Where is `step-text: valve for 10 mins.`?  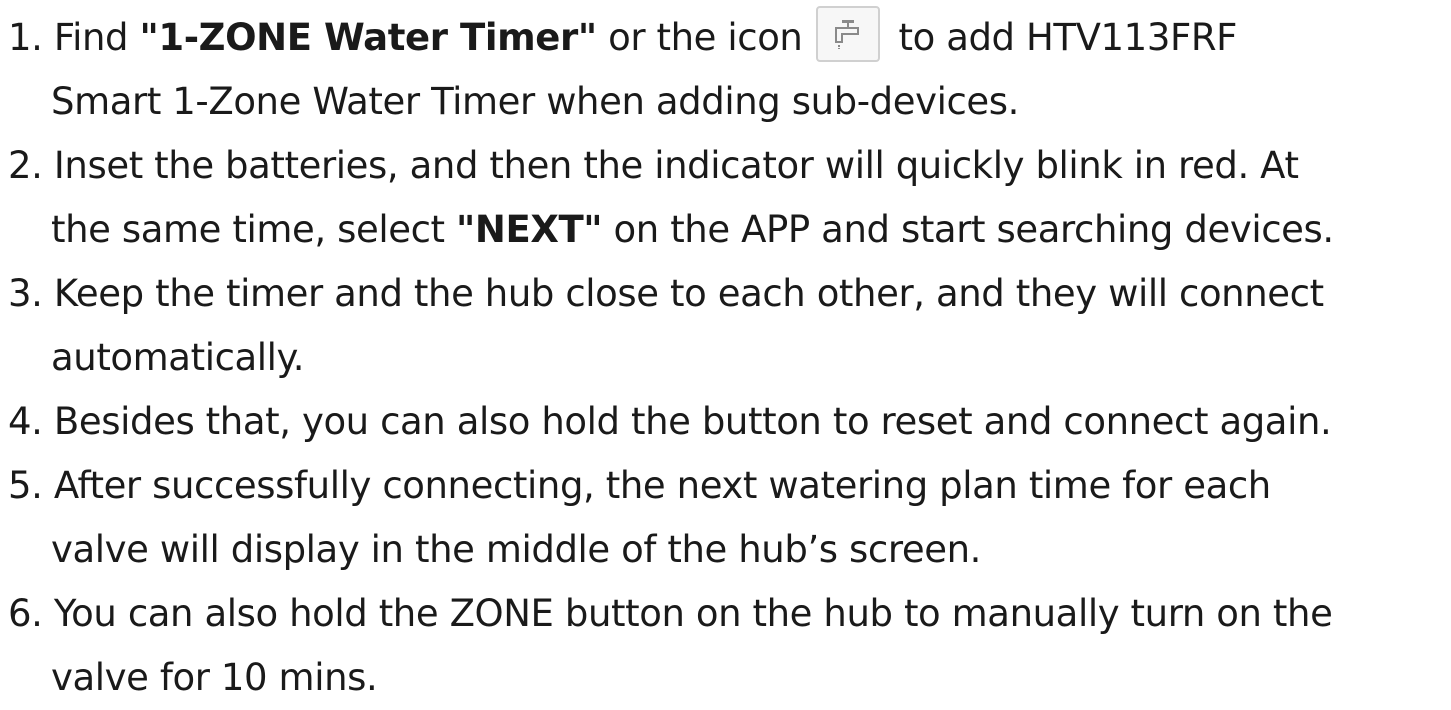 step-text: valve for 10 mins. is located at coordinates (214, 677).